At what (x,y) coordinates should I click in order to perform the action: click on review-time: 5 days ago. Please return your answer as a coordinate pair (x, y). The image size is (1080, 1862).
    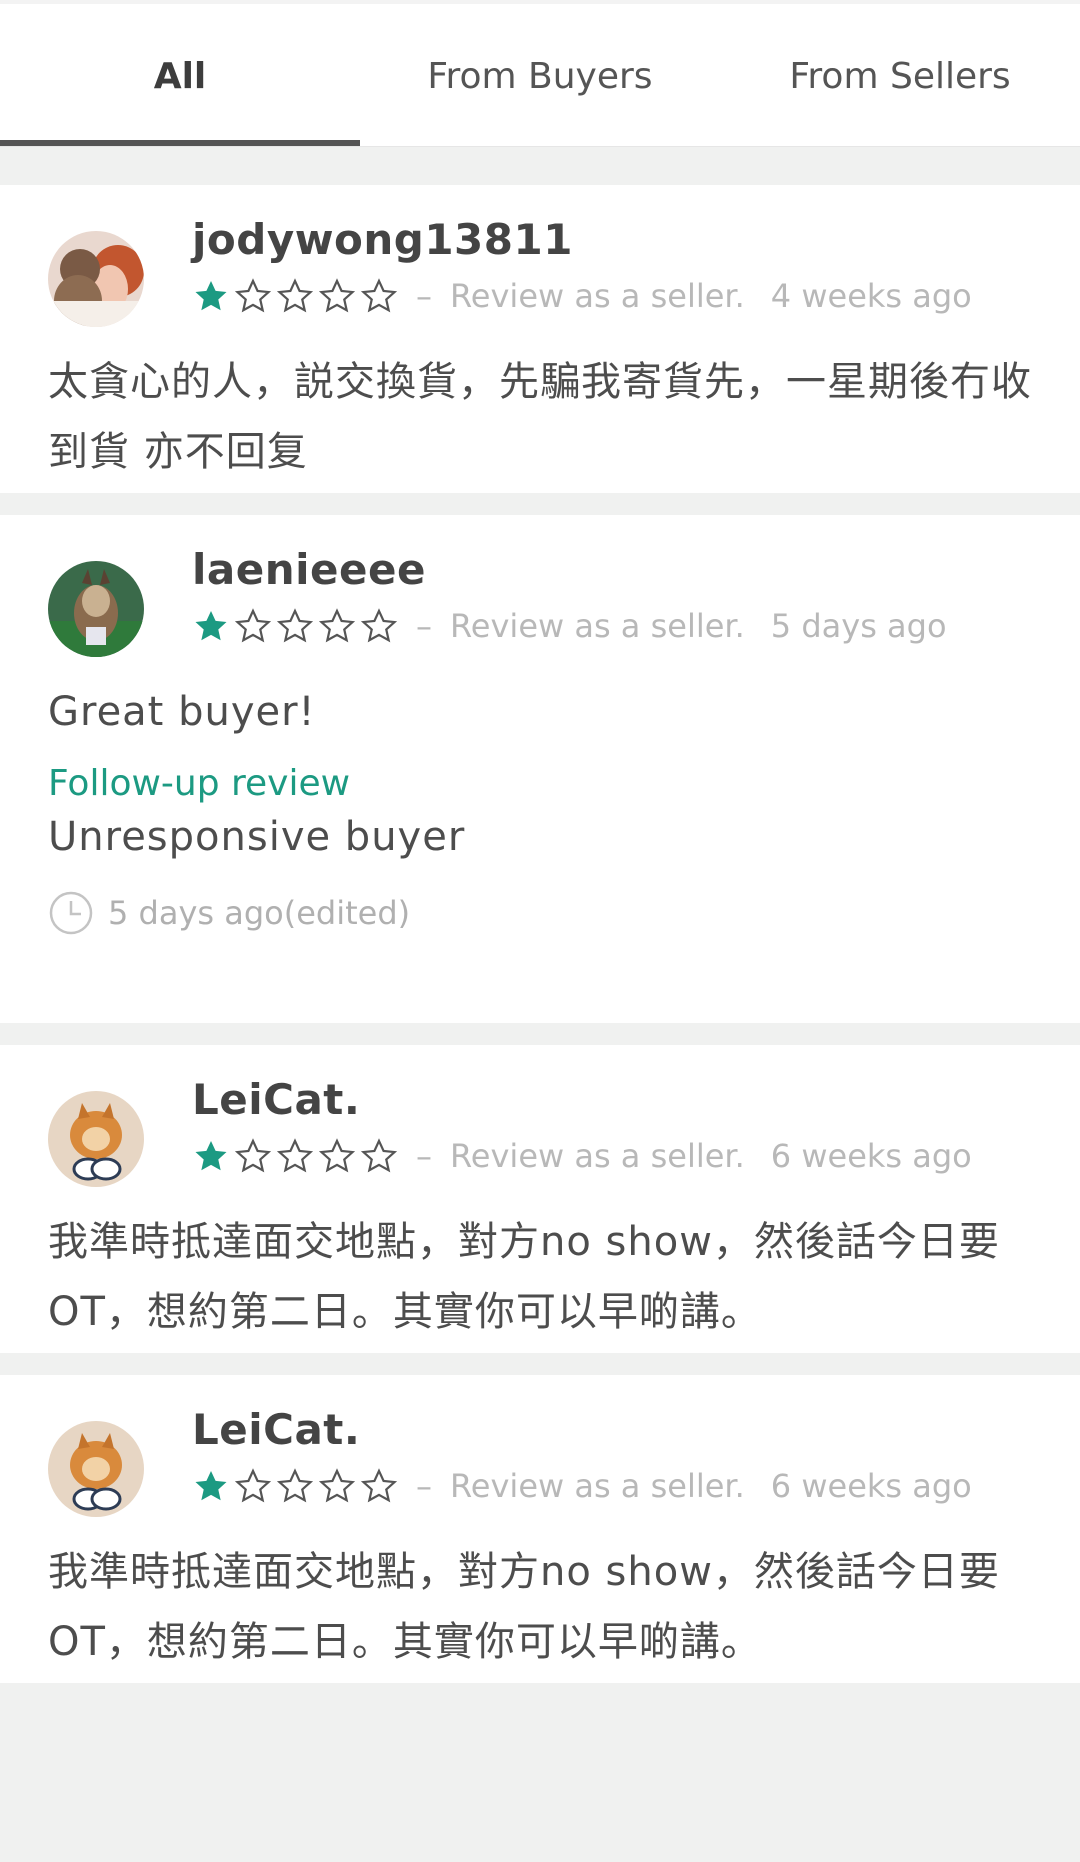
    Looking at the image, I should click on (858, 626).